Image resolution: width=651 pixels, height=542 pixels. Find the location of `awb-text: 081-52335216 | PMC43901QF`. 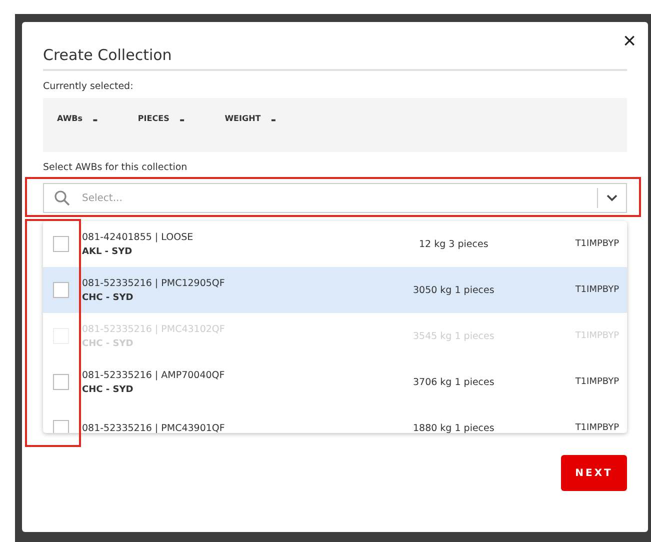

awb-text: 081-52335216 | PMC43901QF is located at coordinates (154, 427).